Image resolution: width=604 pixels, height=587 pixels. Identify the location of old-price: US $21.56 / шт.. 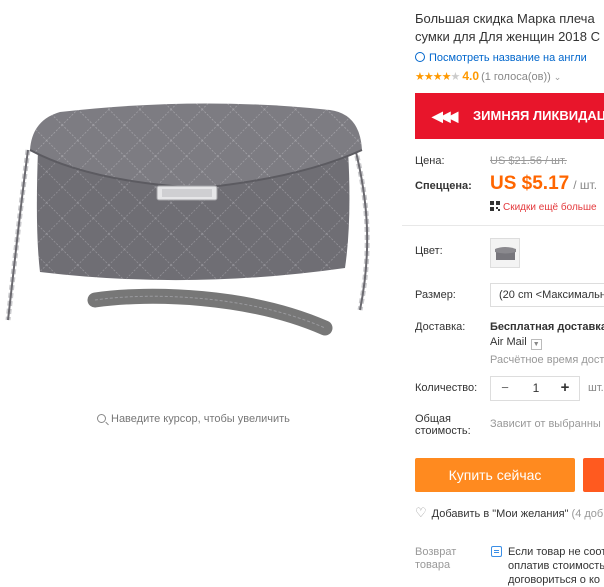
(528, 161).